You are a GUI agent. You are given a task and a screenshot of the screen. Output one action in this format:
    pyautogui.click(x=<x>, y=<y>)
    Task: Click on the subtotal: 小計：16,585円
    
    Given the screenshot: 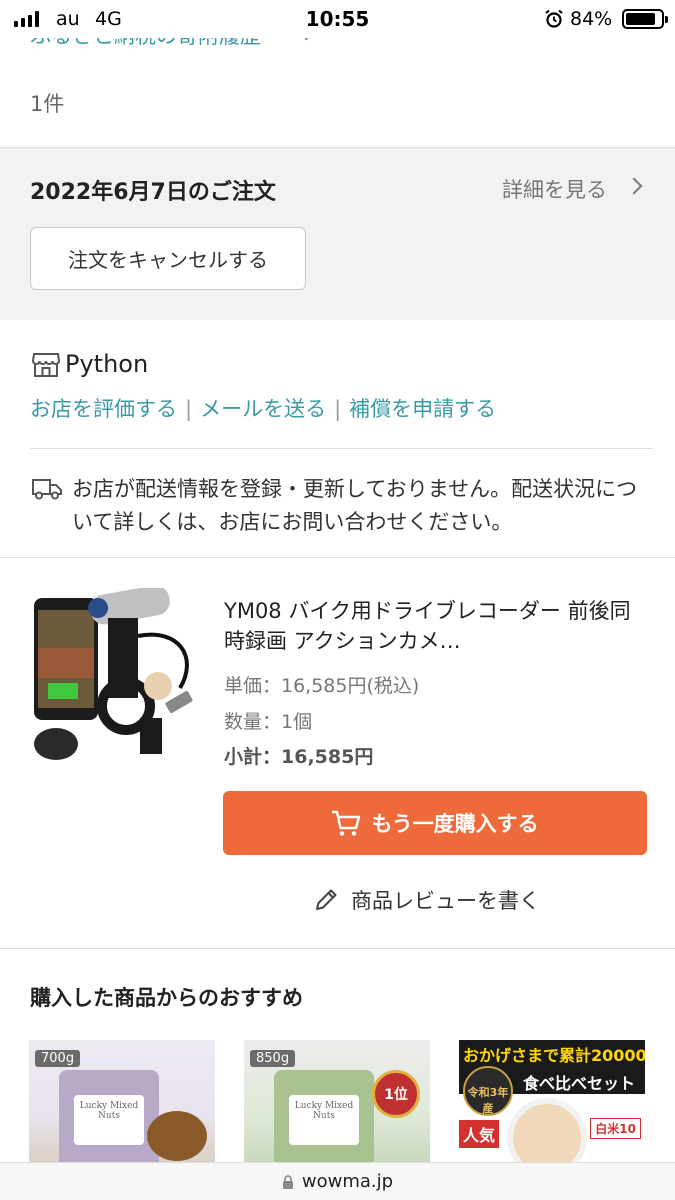 What is the action you would take?
    pyautogui.click(x=299, y=757)
    